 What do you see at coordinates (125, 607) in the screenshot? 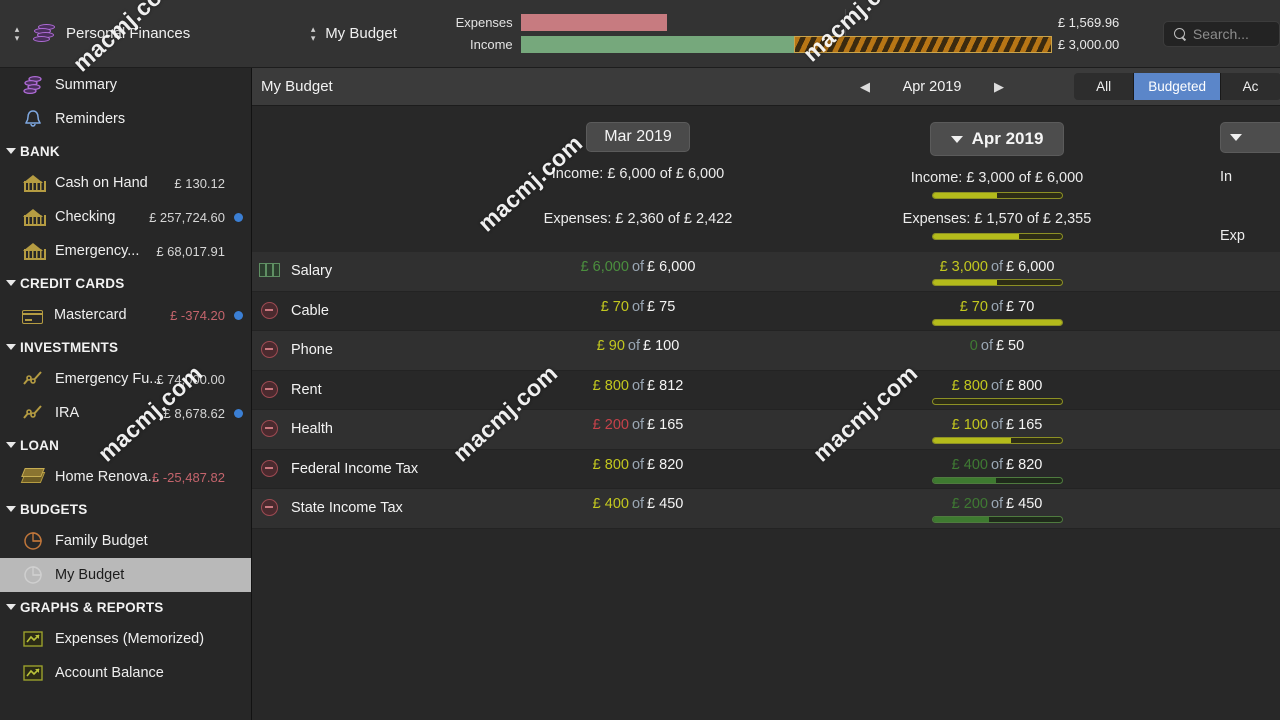
I see `sidebar-group-graphs-reports: GRAPHS & REPORTS` at bounding box center [125, 607].